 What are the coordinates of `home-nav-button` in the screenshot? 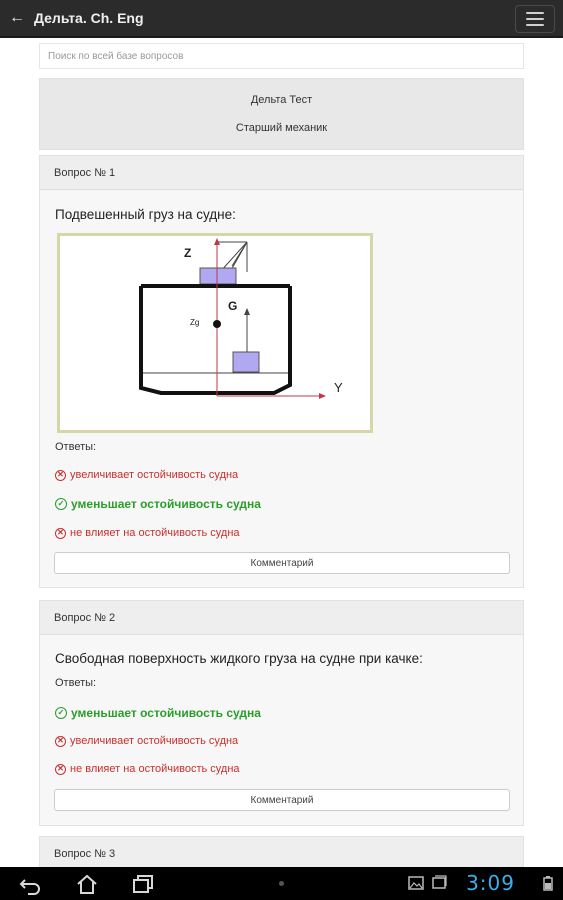 It's located at (87, 884).